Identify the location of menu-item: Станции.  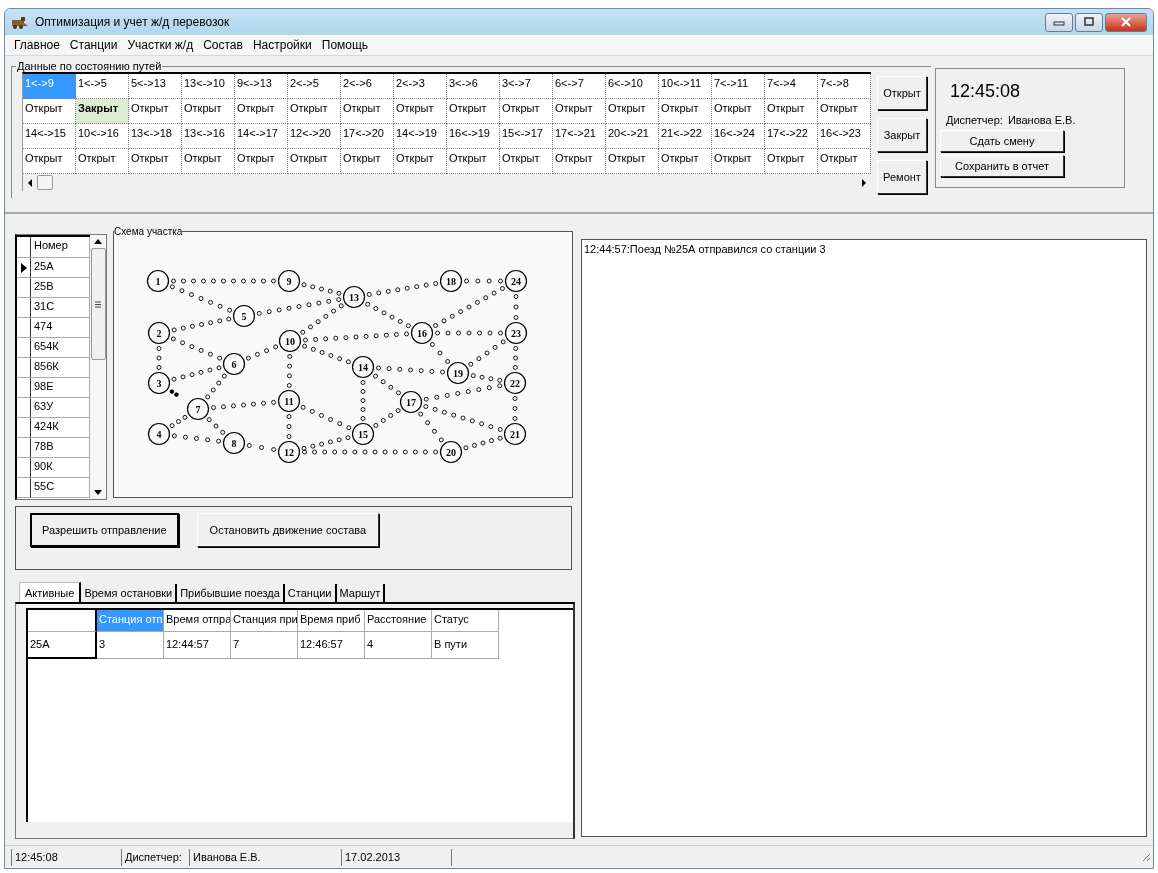
(93, 45).